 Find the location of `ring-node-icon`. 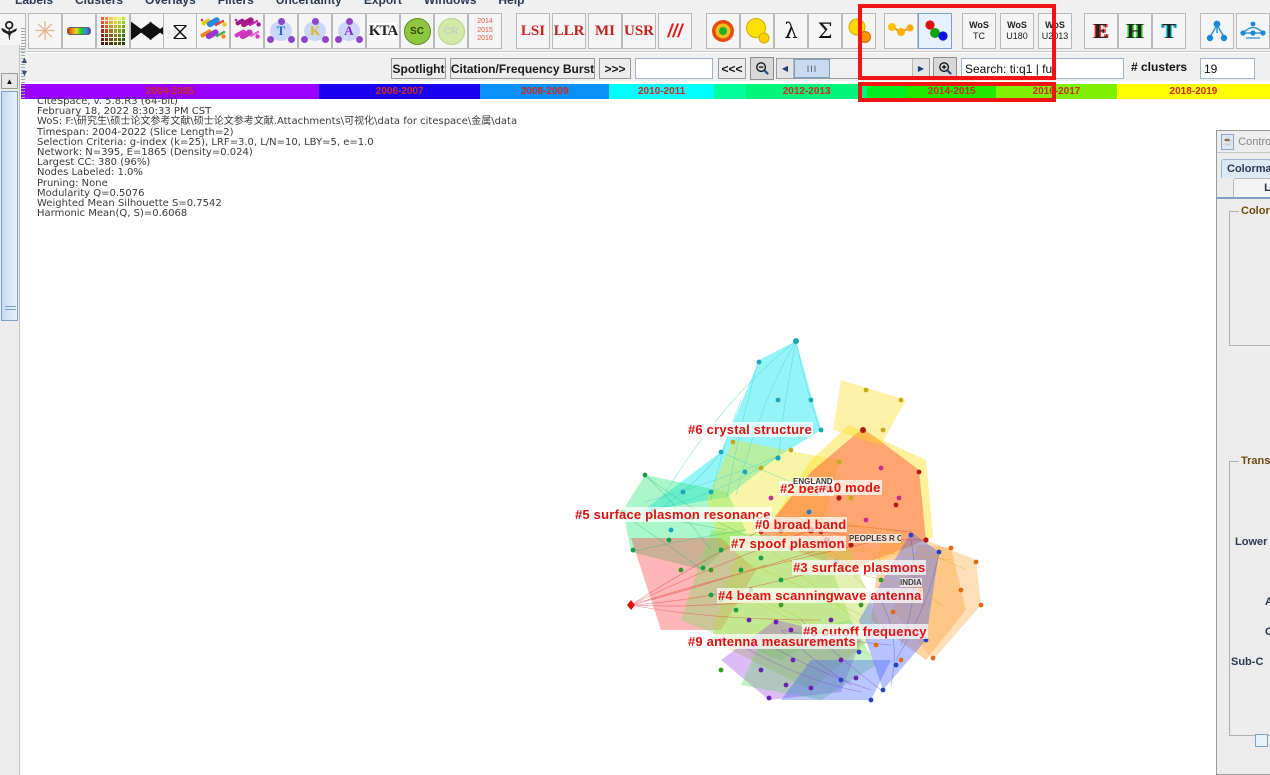

ring-node-icon is located at coordinates (723, 31).